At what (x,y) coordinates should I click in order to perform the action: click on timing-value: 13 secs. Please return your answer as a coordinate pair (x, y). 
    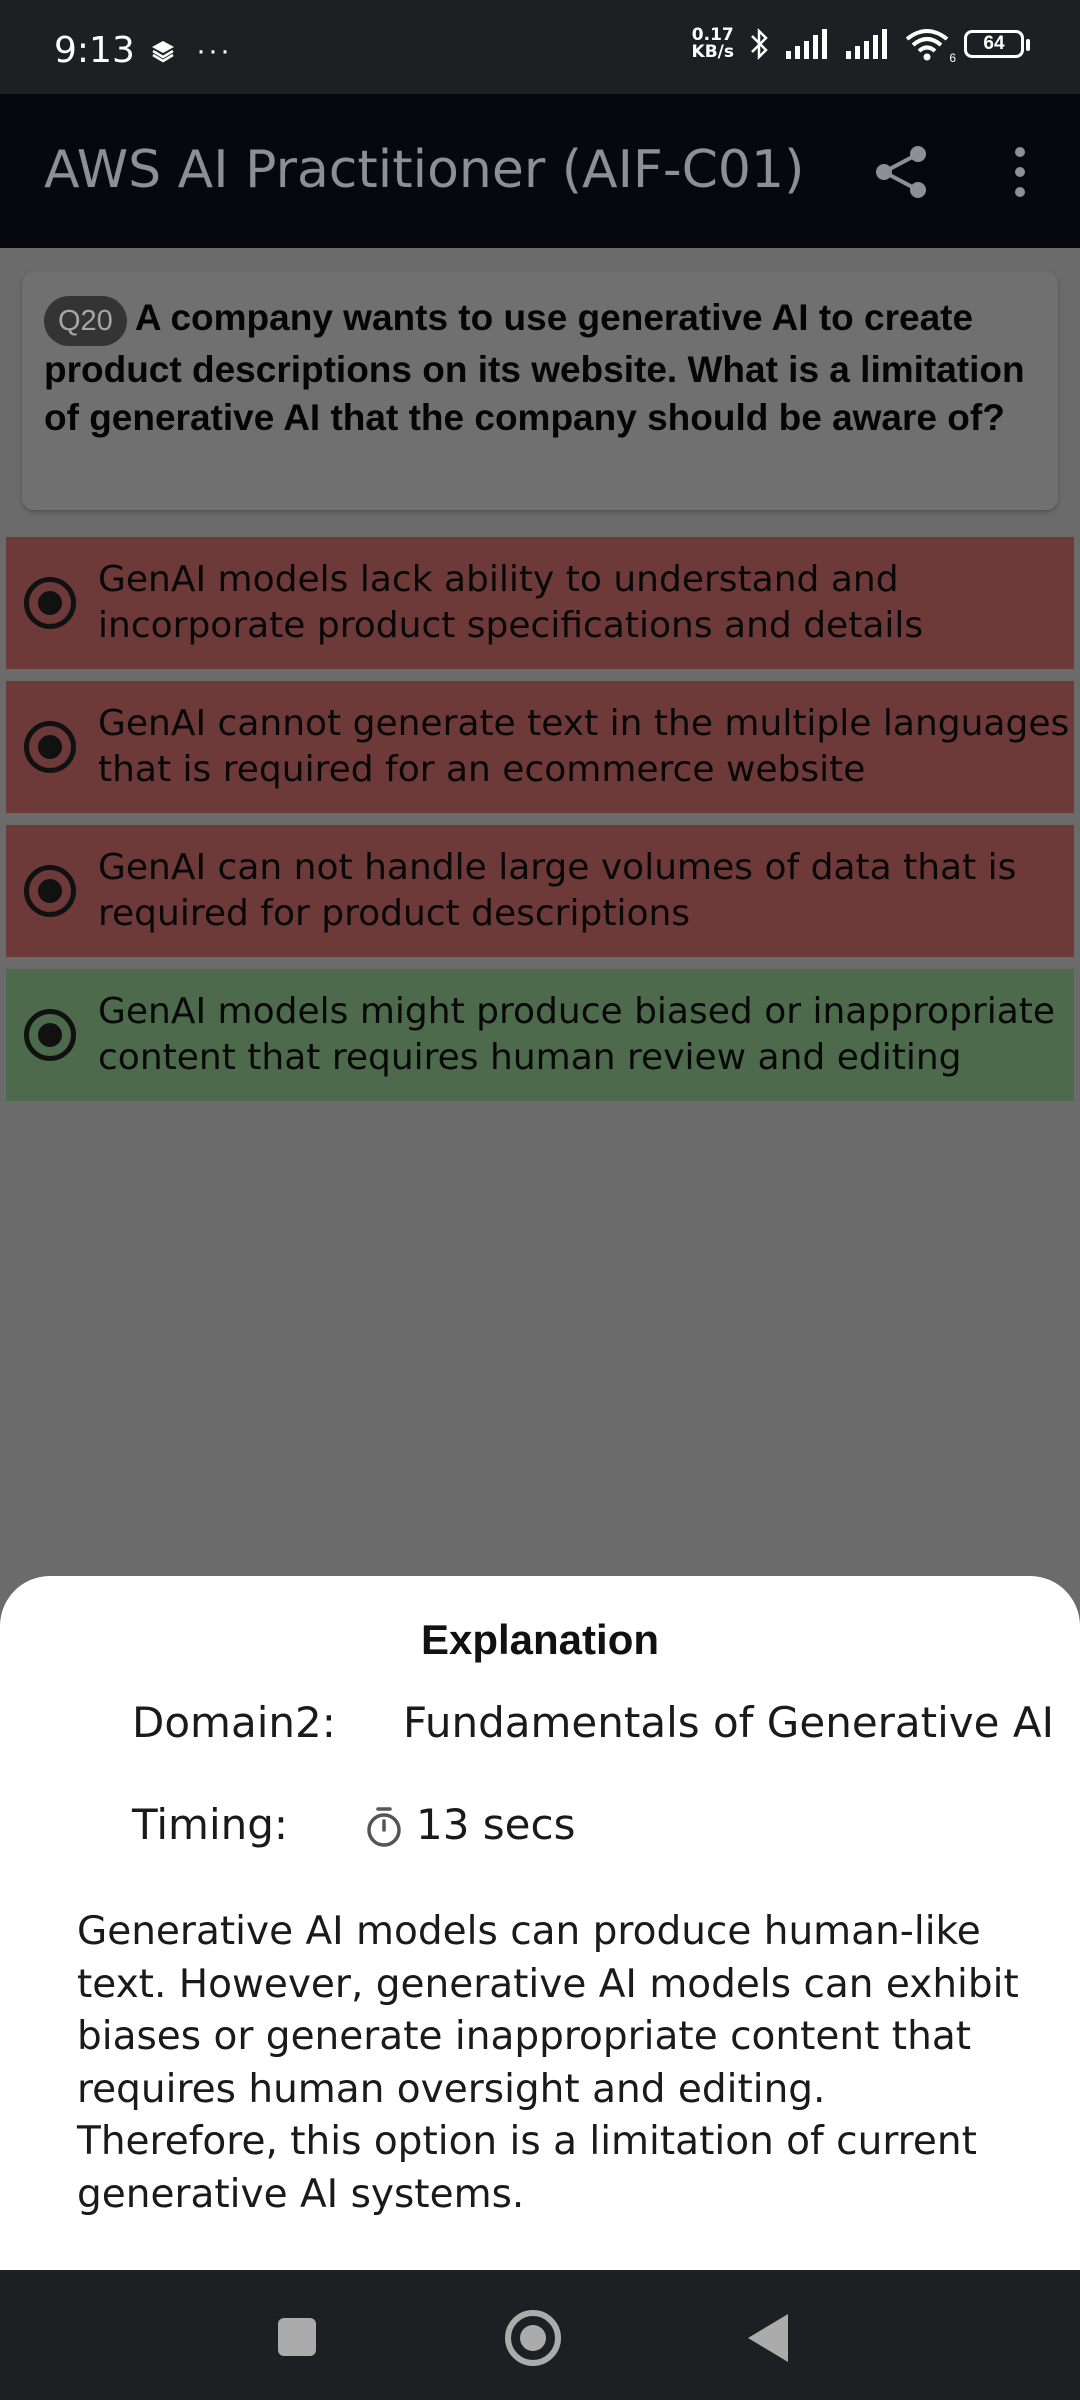
    Looking at the image, I should click on (496, 1824).